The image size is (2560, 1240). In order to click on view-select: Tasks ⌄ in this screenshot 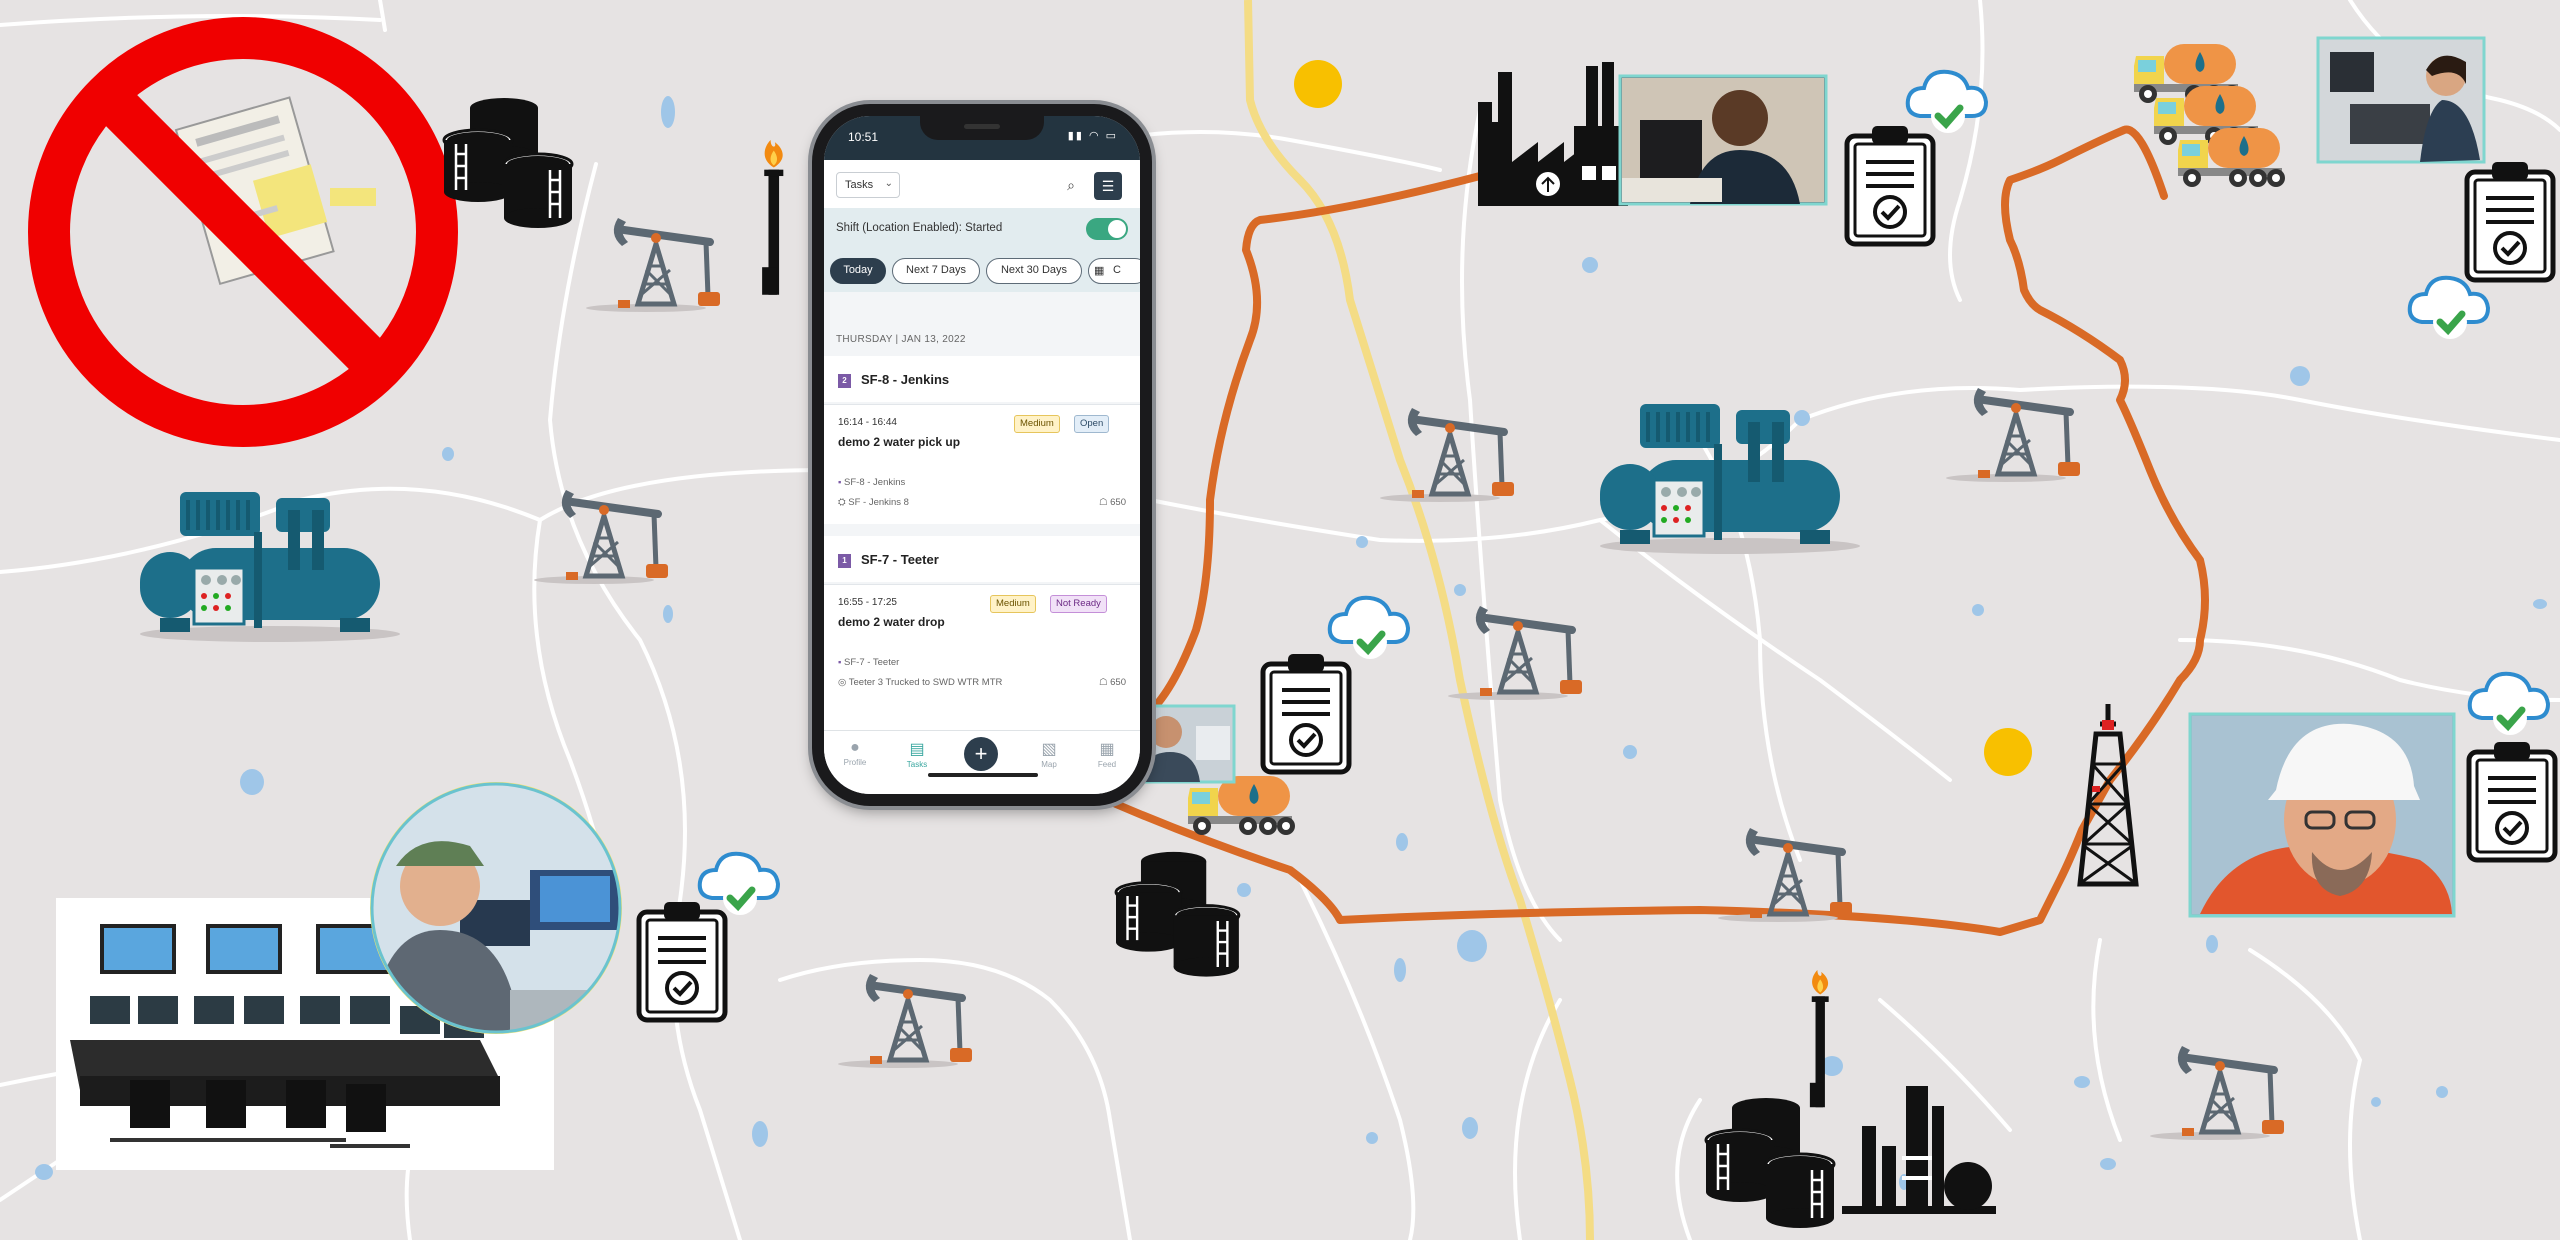, I will do `click(868, 185)`.